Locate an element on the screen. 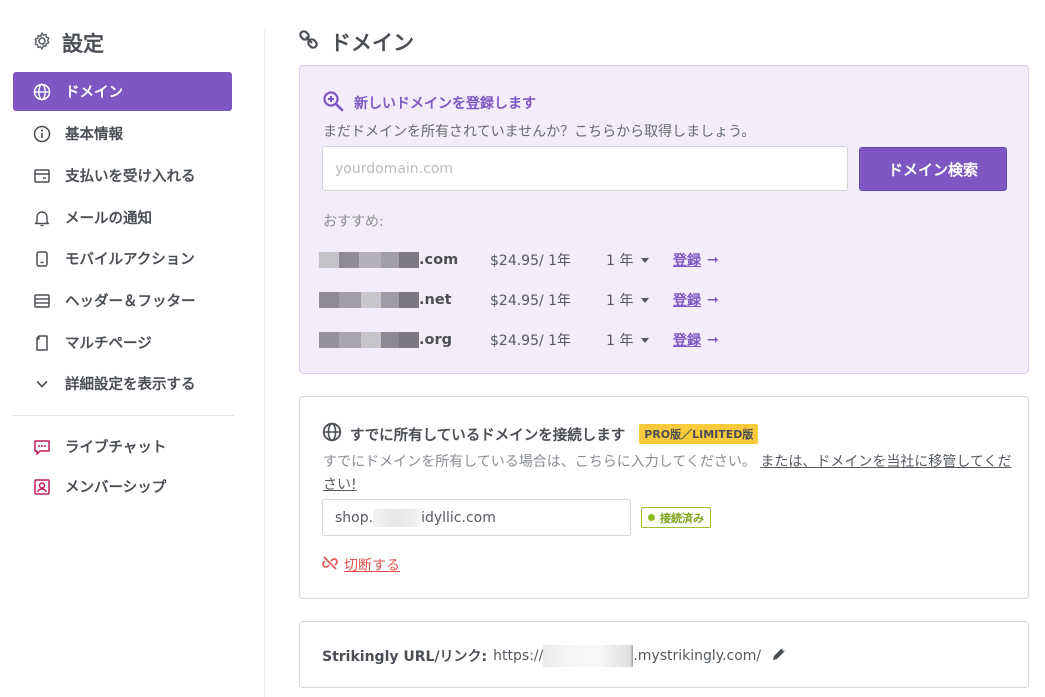 The height and width of the screenshot is (697, 1045). sidebar-item-label: メンバーシップ is located at coordinates (116, 488).